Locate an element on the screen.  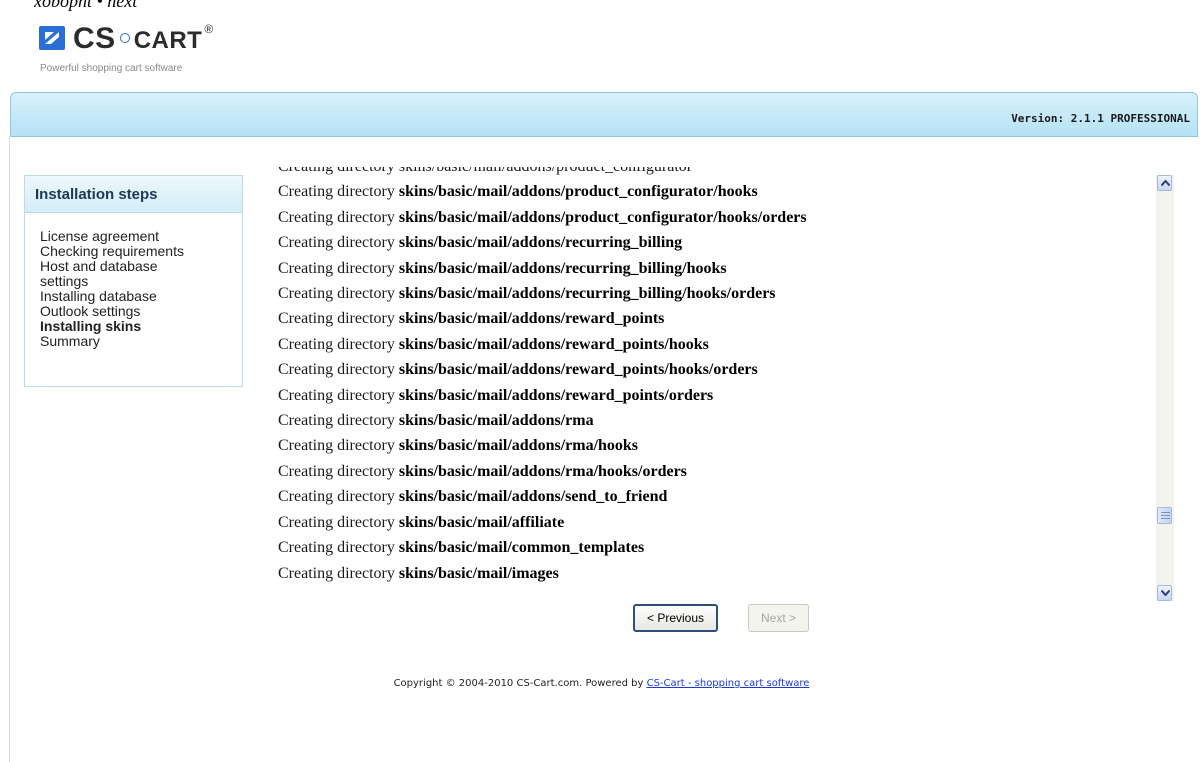
log-path: skins/basic/mail/addons/reward_points is located at coordinates (531, 319).